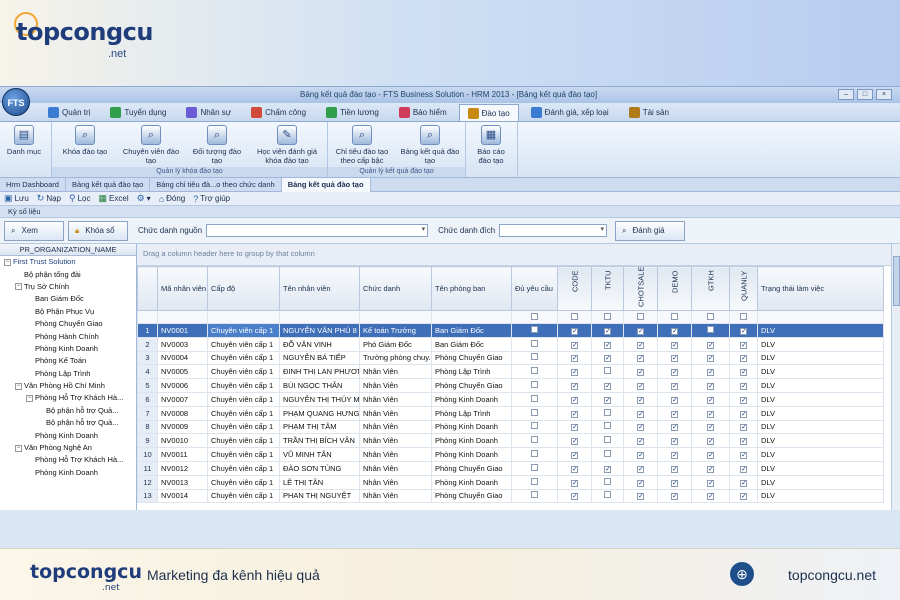  What do you see at coordinates (430, 144) in the screenshot?
I see `bang-ket-qua-button: ⌕ Bảng kết quả đào tạo` at bounding box center [430, 144].